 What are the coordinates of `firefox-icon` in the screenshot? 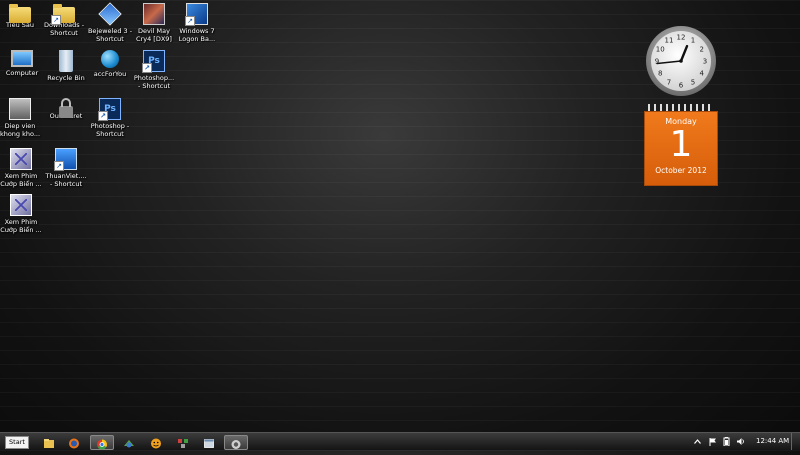 It's located at (74, 443).